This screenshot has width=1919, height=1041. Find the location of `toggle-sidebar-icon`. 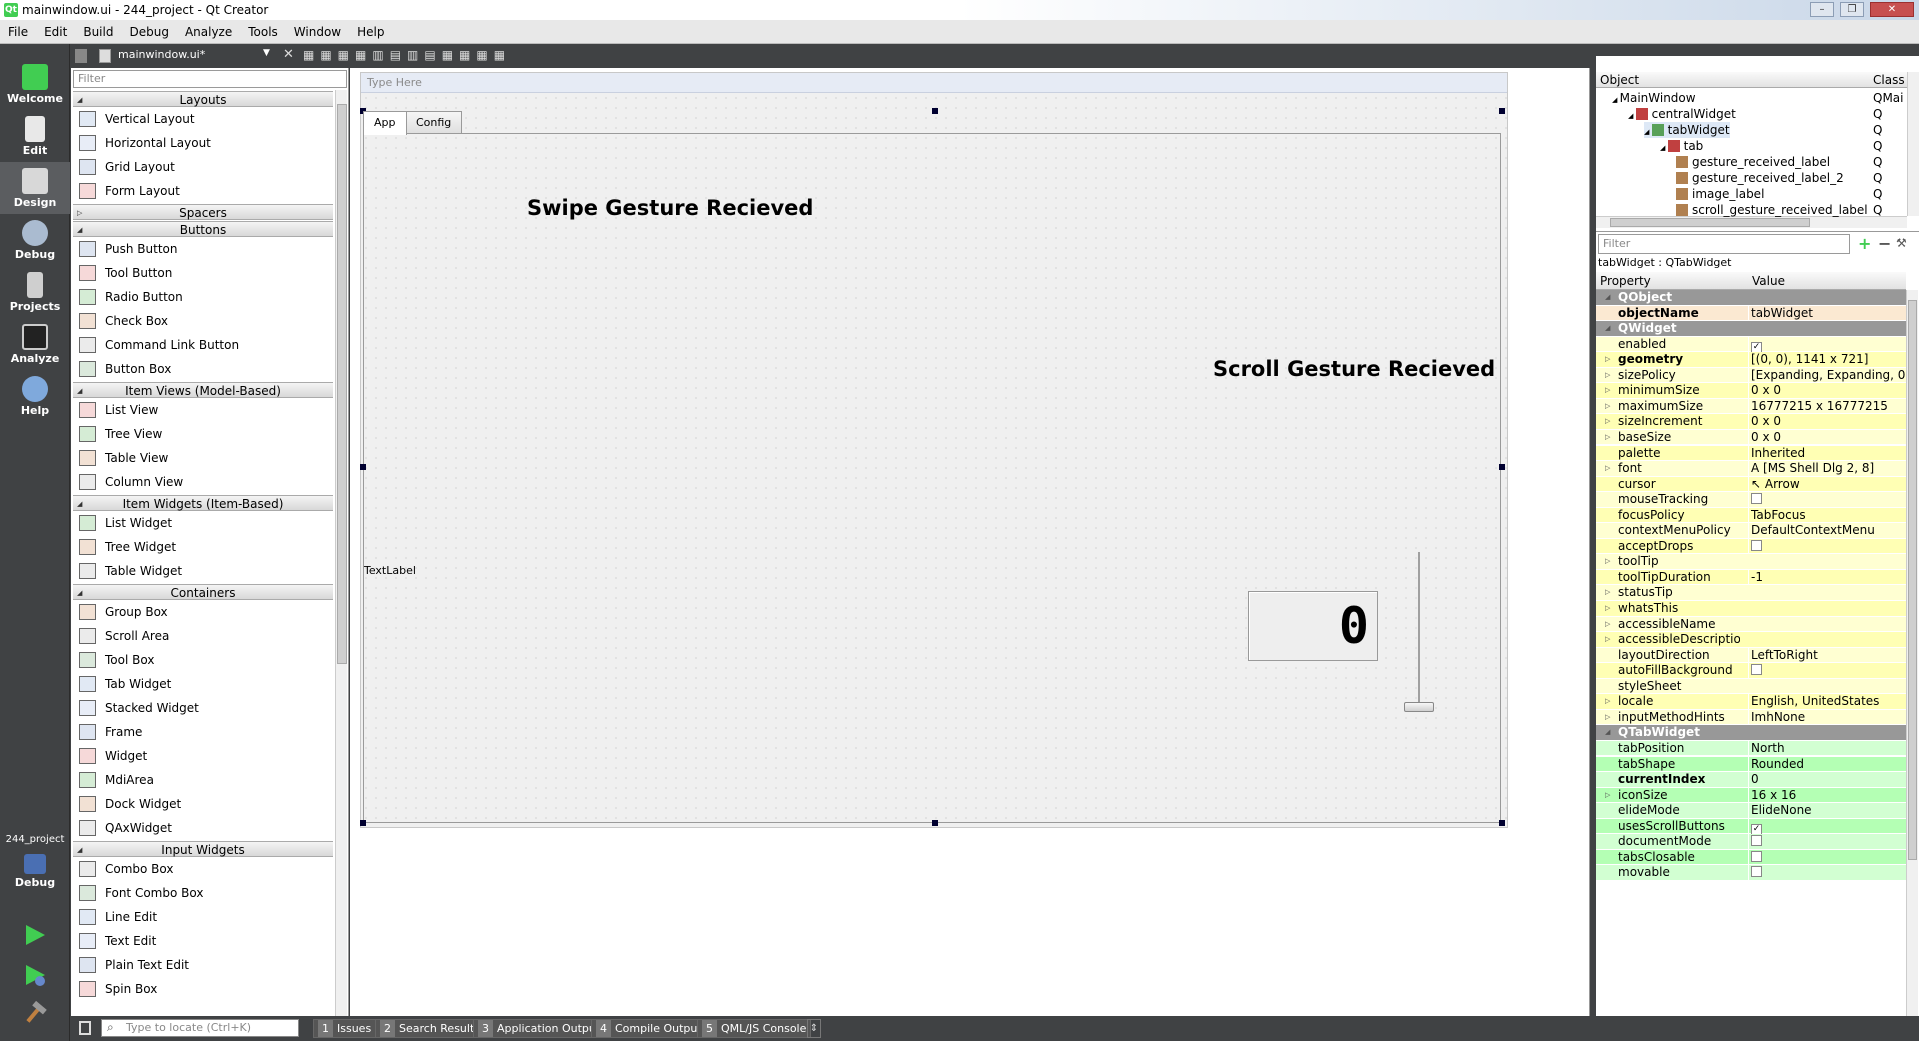

toggle-sidebar-icon is located at coordinates (85, 1028).